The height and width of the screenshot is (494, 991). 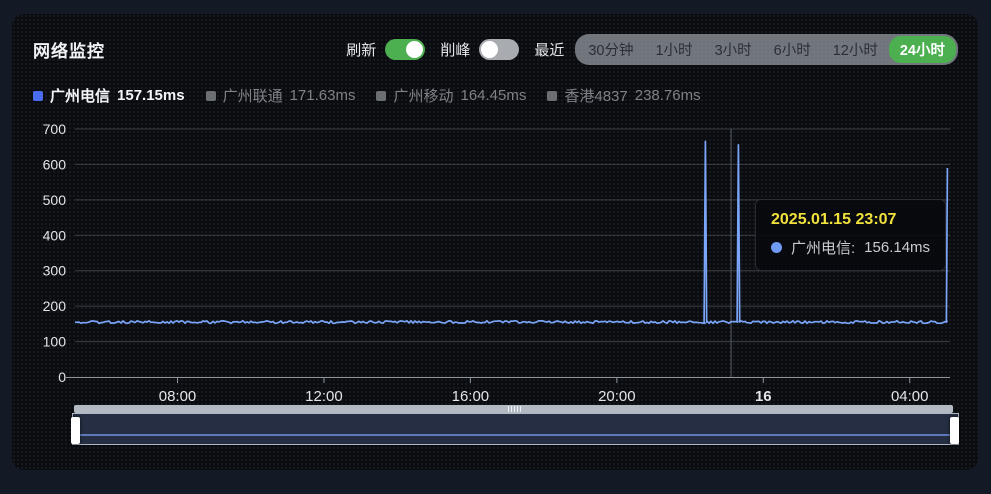 I want to click on page-title: 网络监控, so click(x=69, y=51).